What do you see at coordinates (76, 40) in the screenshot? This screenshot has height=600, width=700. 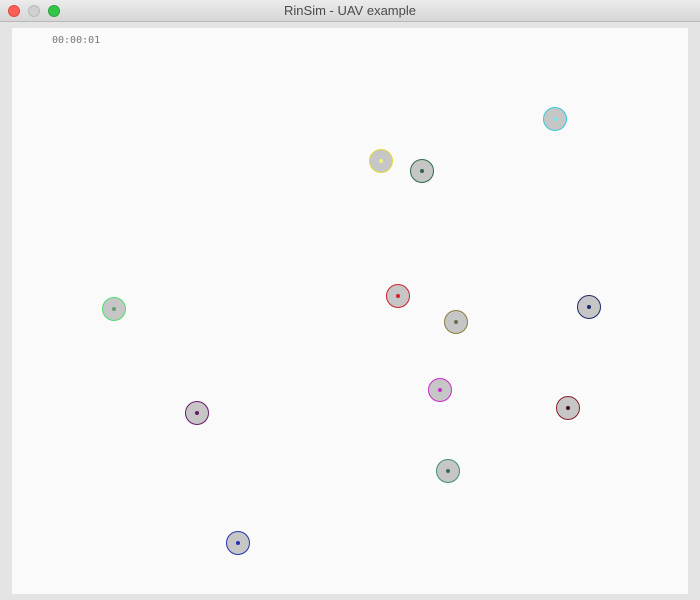 I see `simulation-clock: 00:00:01` at bounding box center [76, 40].